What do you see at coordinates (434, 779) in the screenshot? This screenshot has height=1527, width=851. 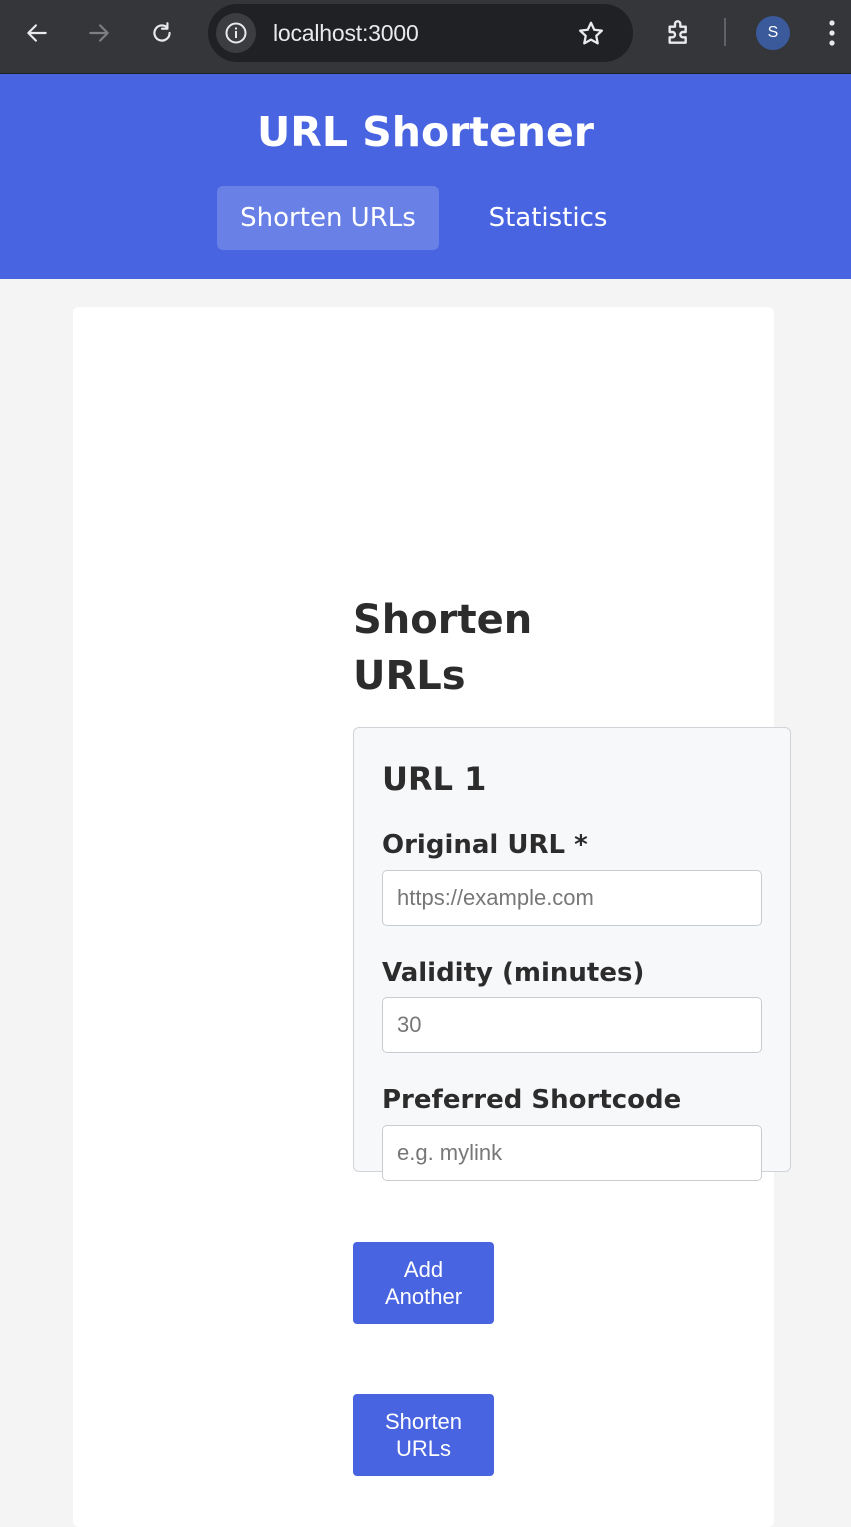 I see `url-entry-title: URL 1` at bounding box center [434, 779].